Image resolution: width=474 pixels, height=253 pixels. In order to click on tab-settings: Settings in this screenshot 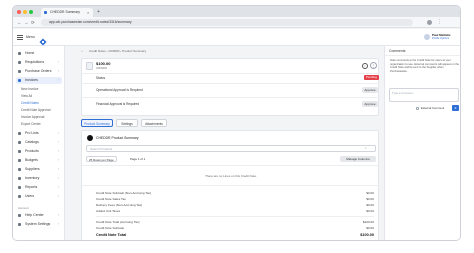, I will do `click(127, 123)`.